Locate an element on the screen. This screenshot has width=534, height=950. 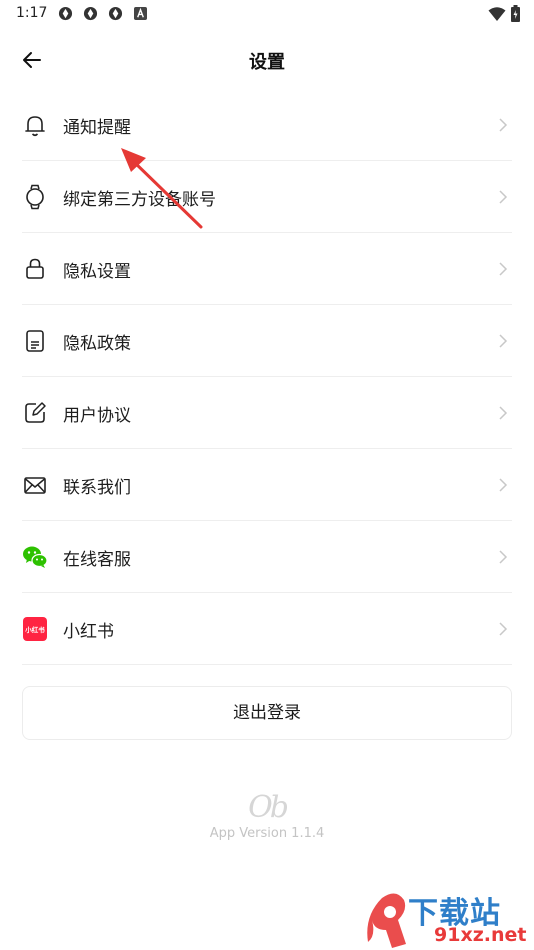
battery-icon is located at coordinates (515, 13).